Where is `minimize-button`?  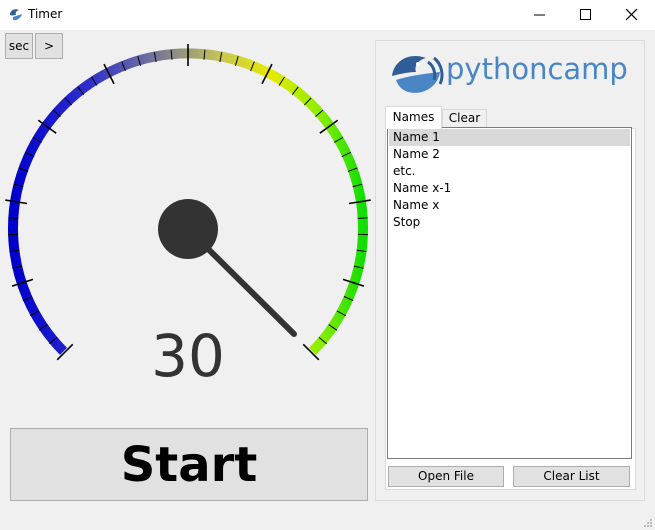 minimize-button is located at coordinates (540, 15).